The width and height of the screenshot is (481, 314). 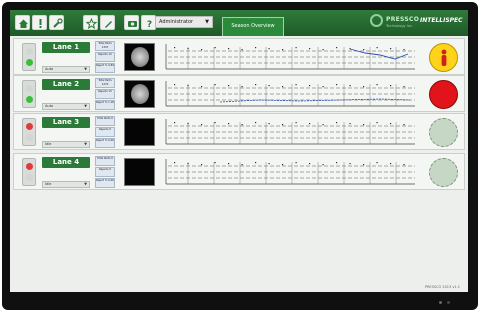 I want to click on lane-stat-box: Total Parts 1347, so click(x=105, y=46).